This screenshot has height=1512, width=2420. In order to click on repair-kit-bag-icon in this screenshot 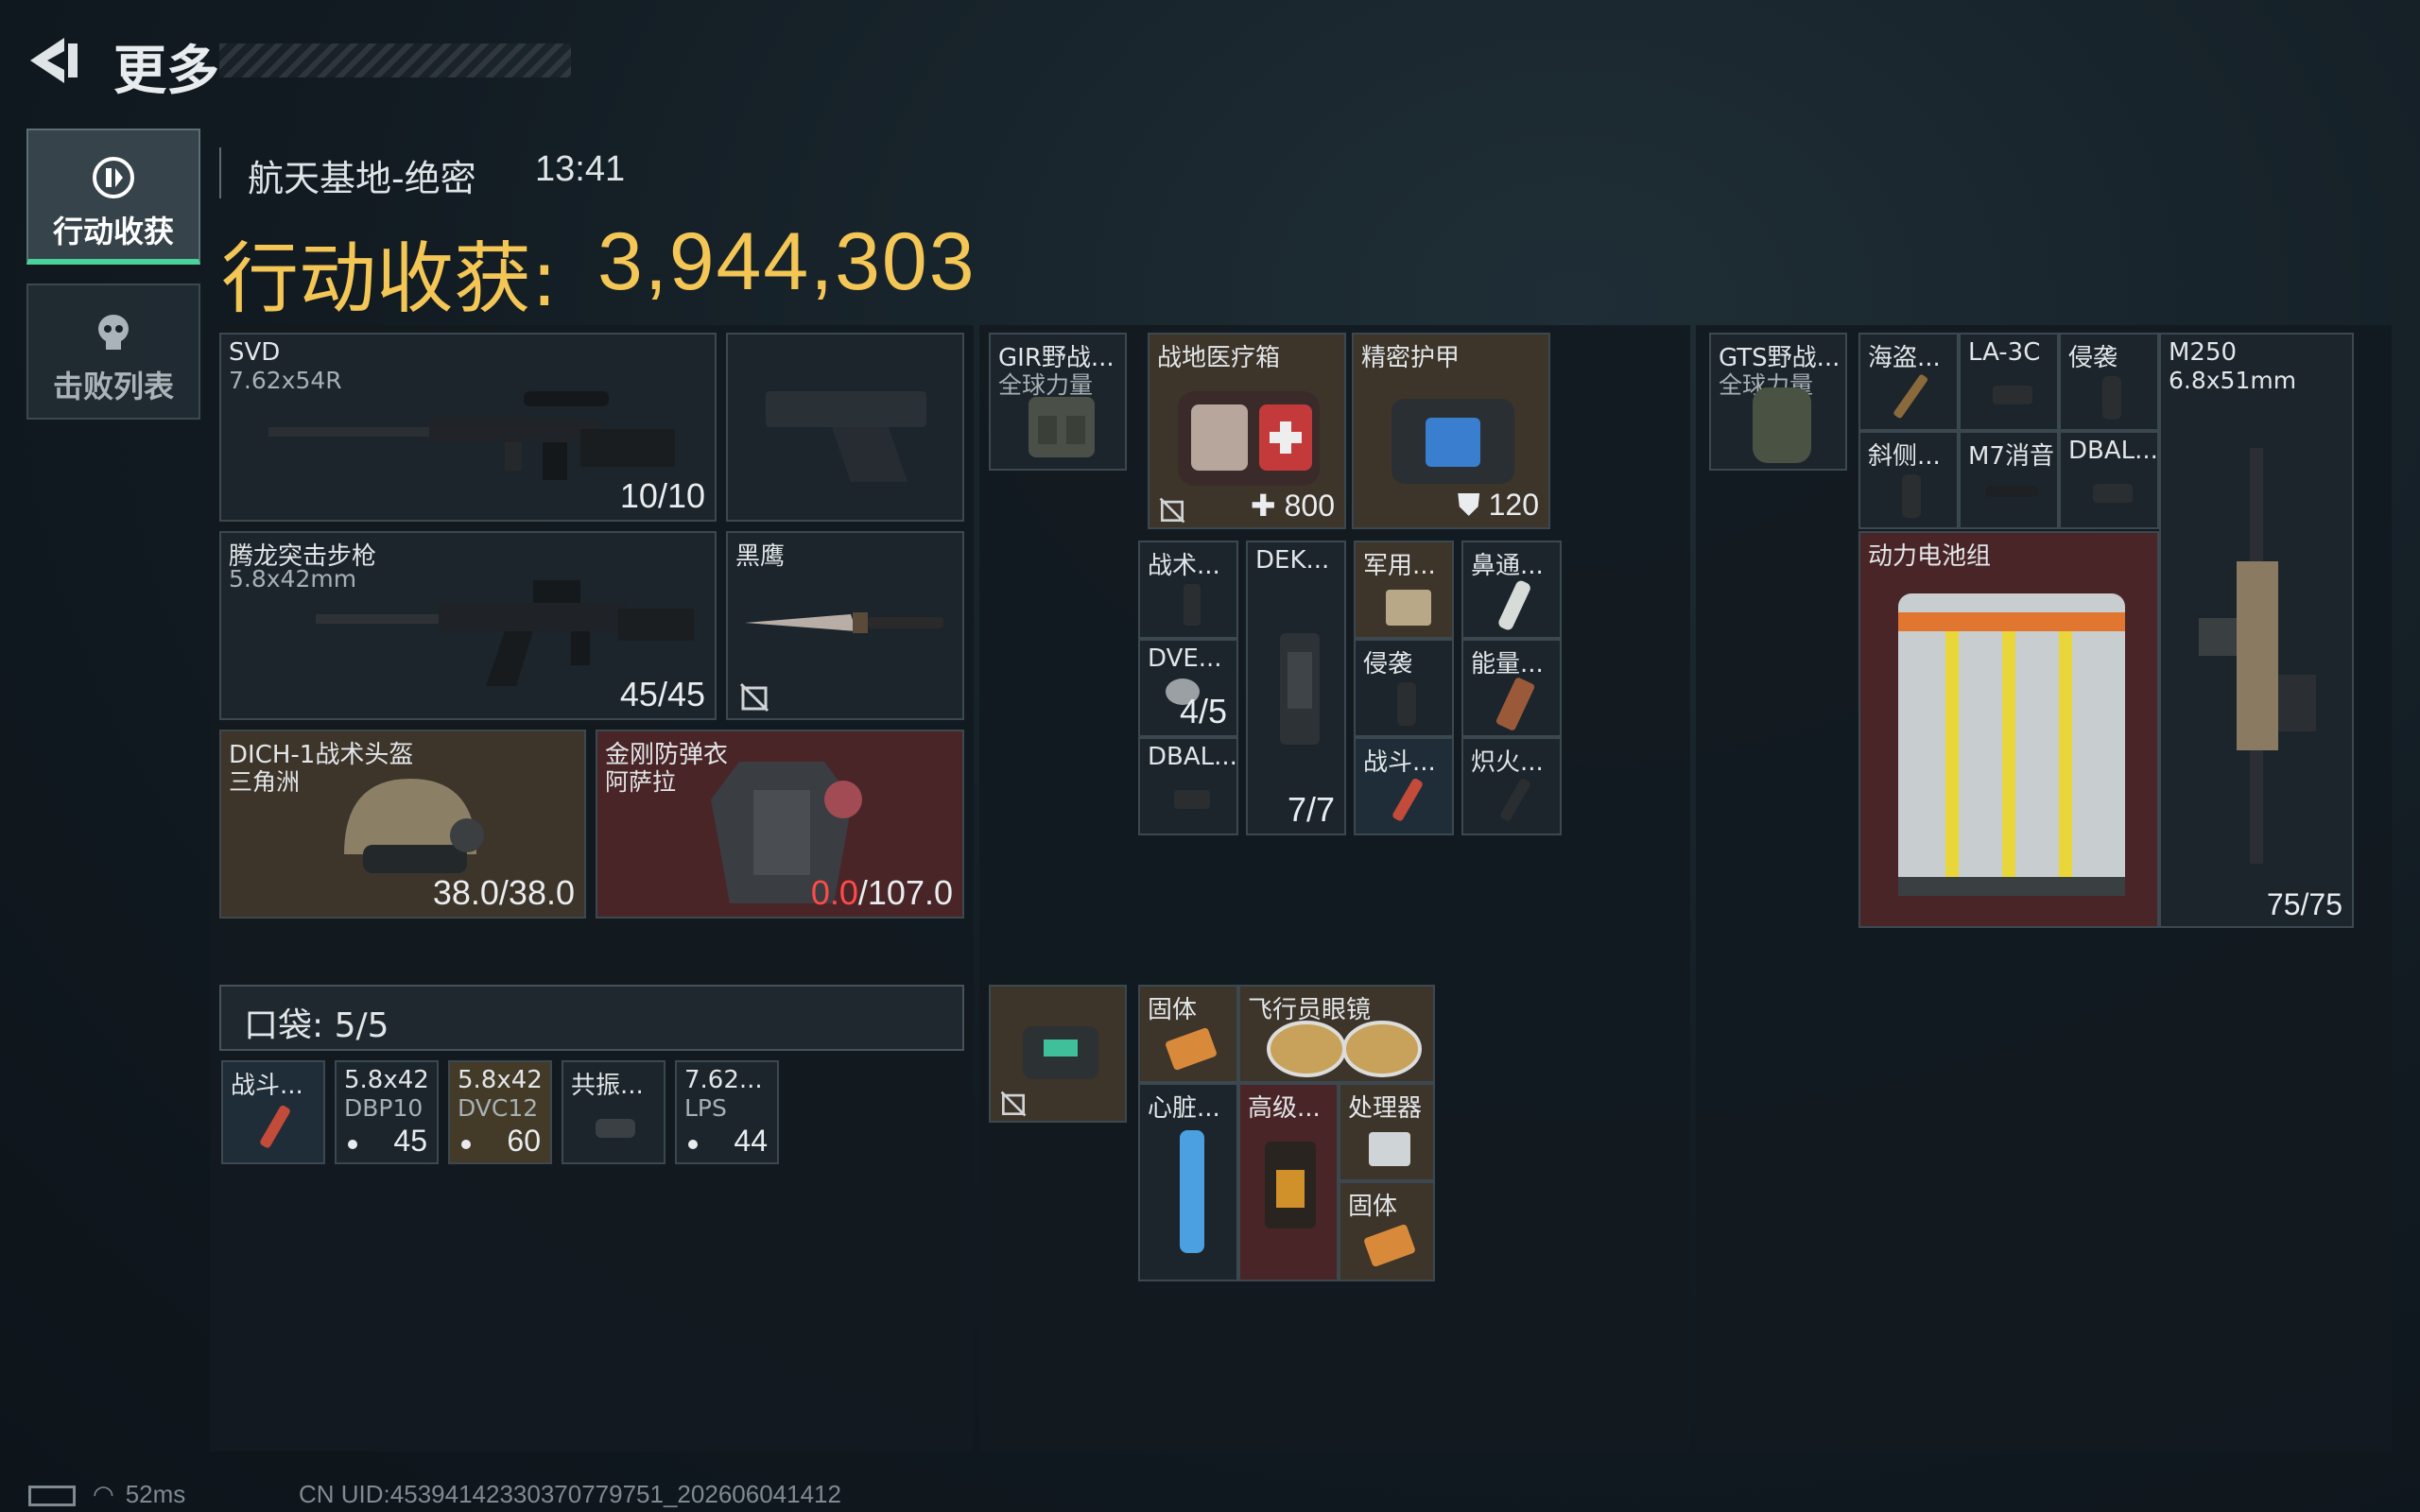, I will do `click(1453, 441)`.